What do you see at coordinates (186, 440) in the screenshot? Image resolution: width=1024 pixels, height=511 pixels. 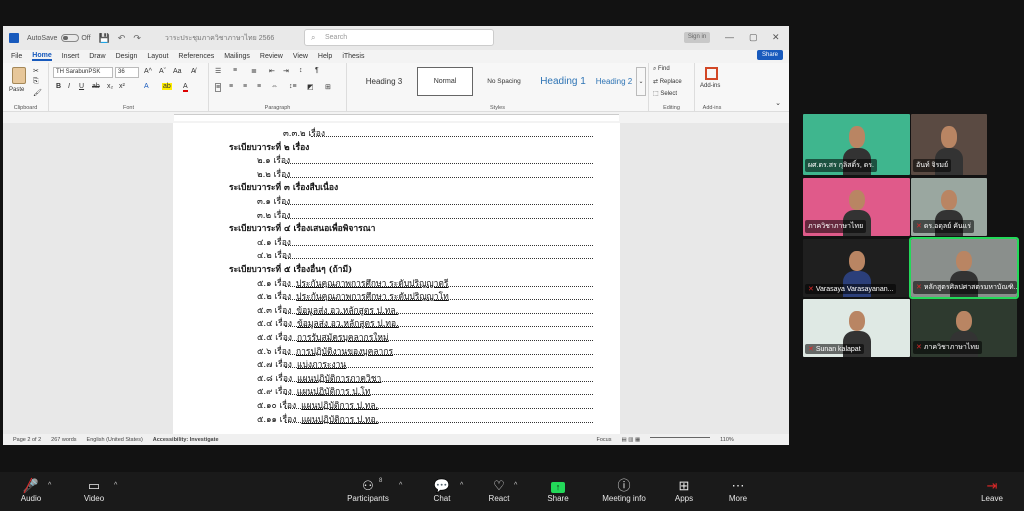 I see `accessibility-status: Accessibility: Investigate` at bounding box center [186, 440].